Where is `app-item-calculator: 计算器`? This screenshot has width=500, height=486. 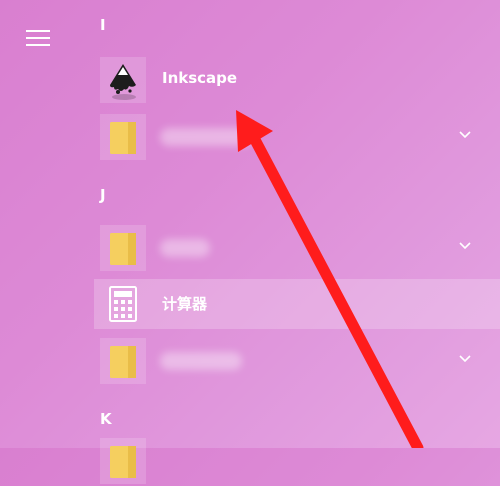
app-item-calculator: 计算器 is located at coordinates (297, 304).